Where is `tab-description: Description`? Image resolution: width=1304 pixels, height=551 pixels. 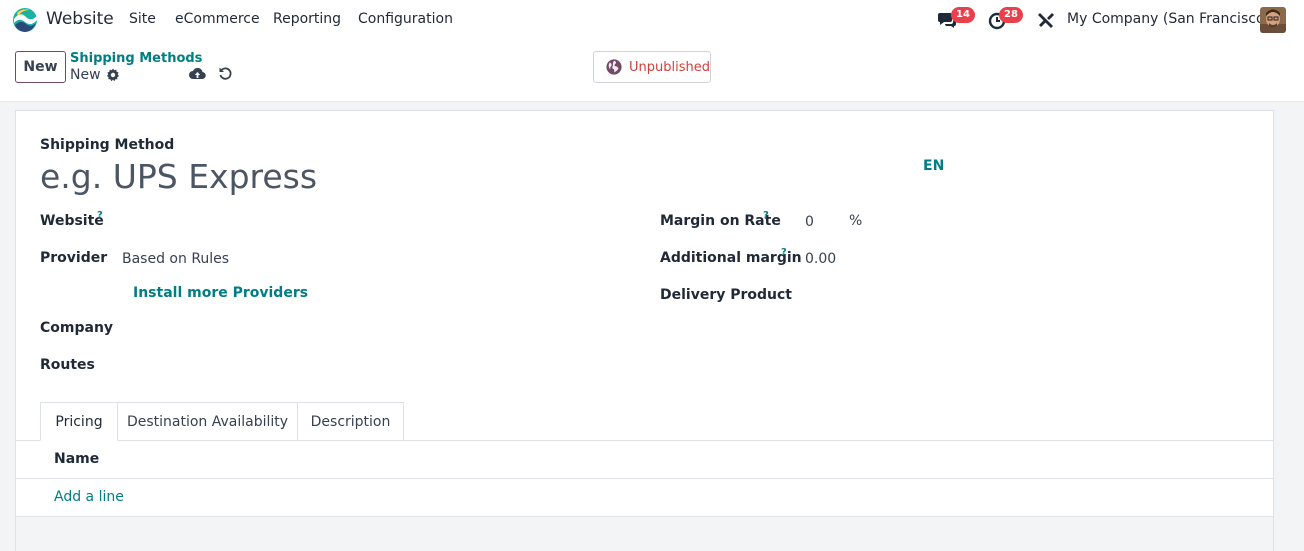 tab-description: Description is located at coordinates (350, 421).